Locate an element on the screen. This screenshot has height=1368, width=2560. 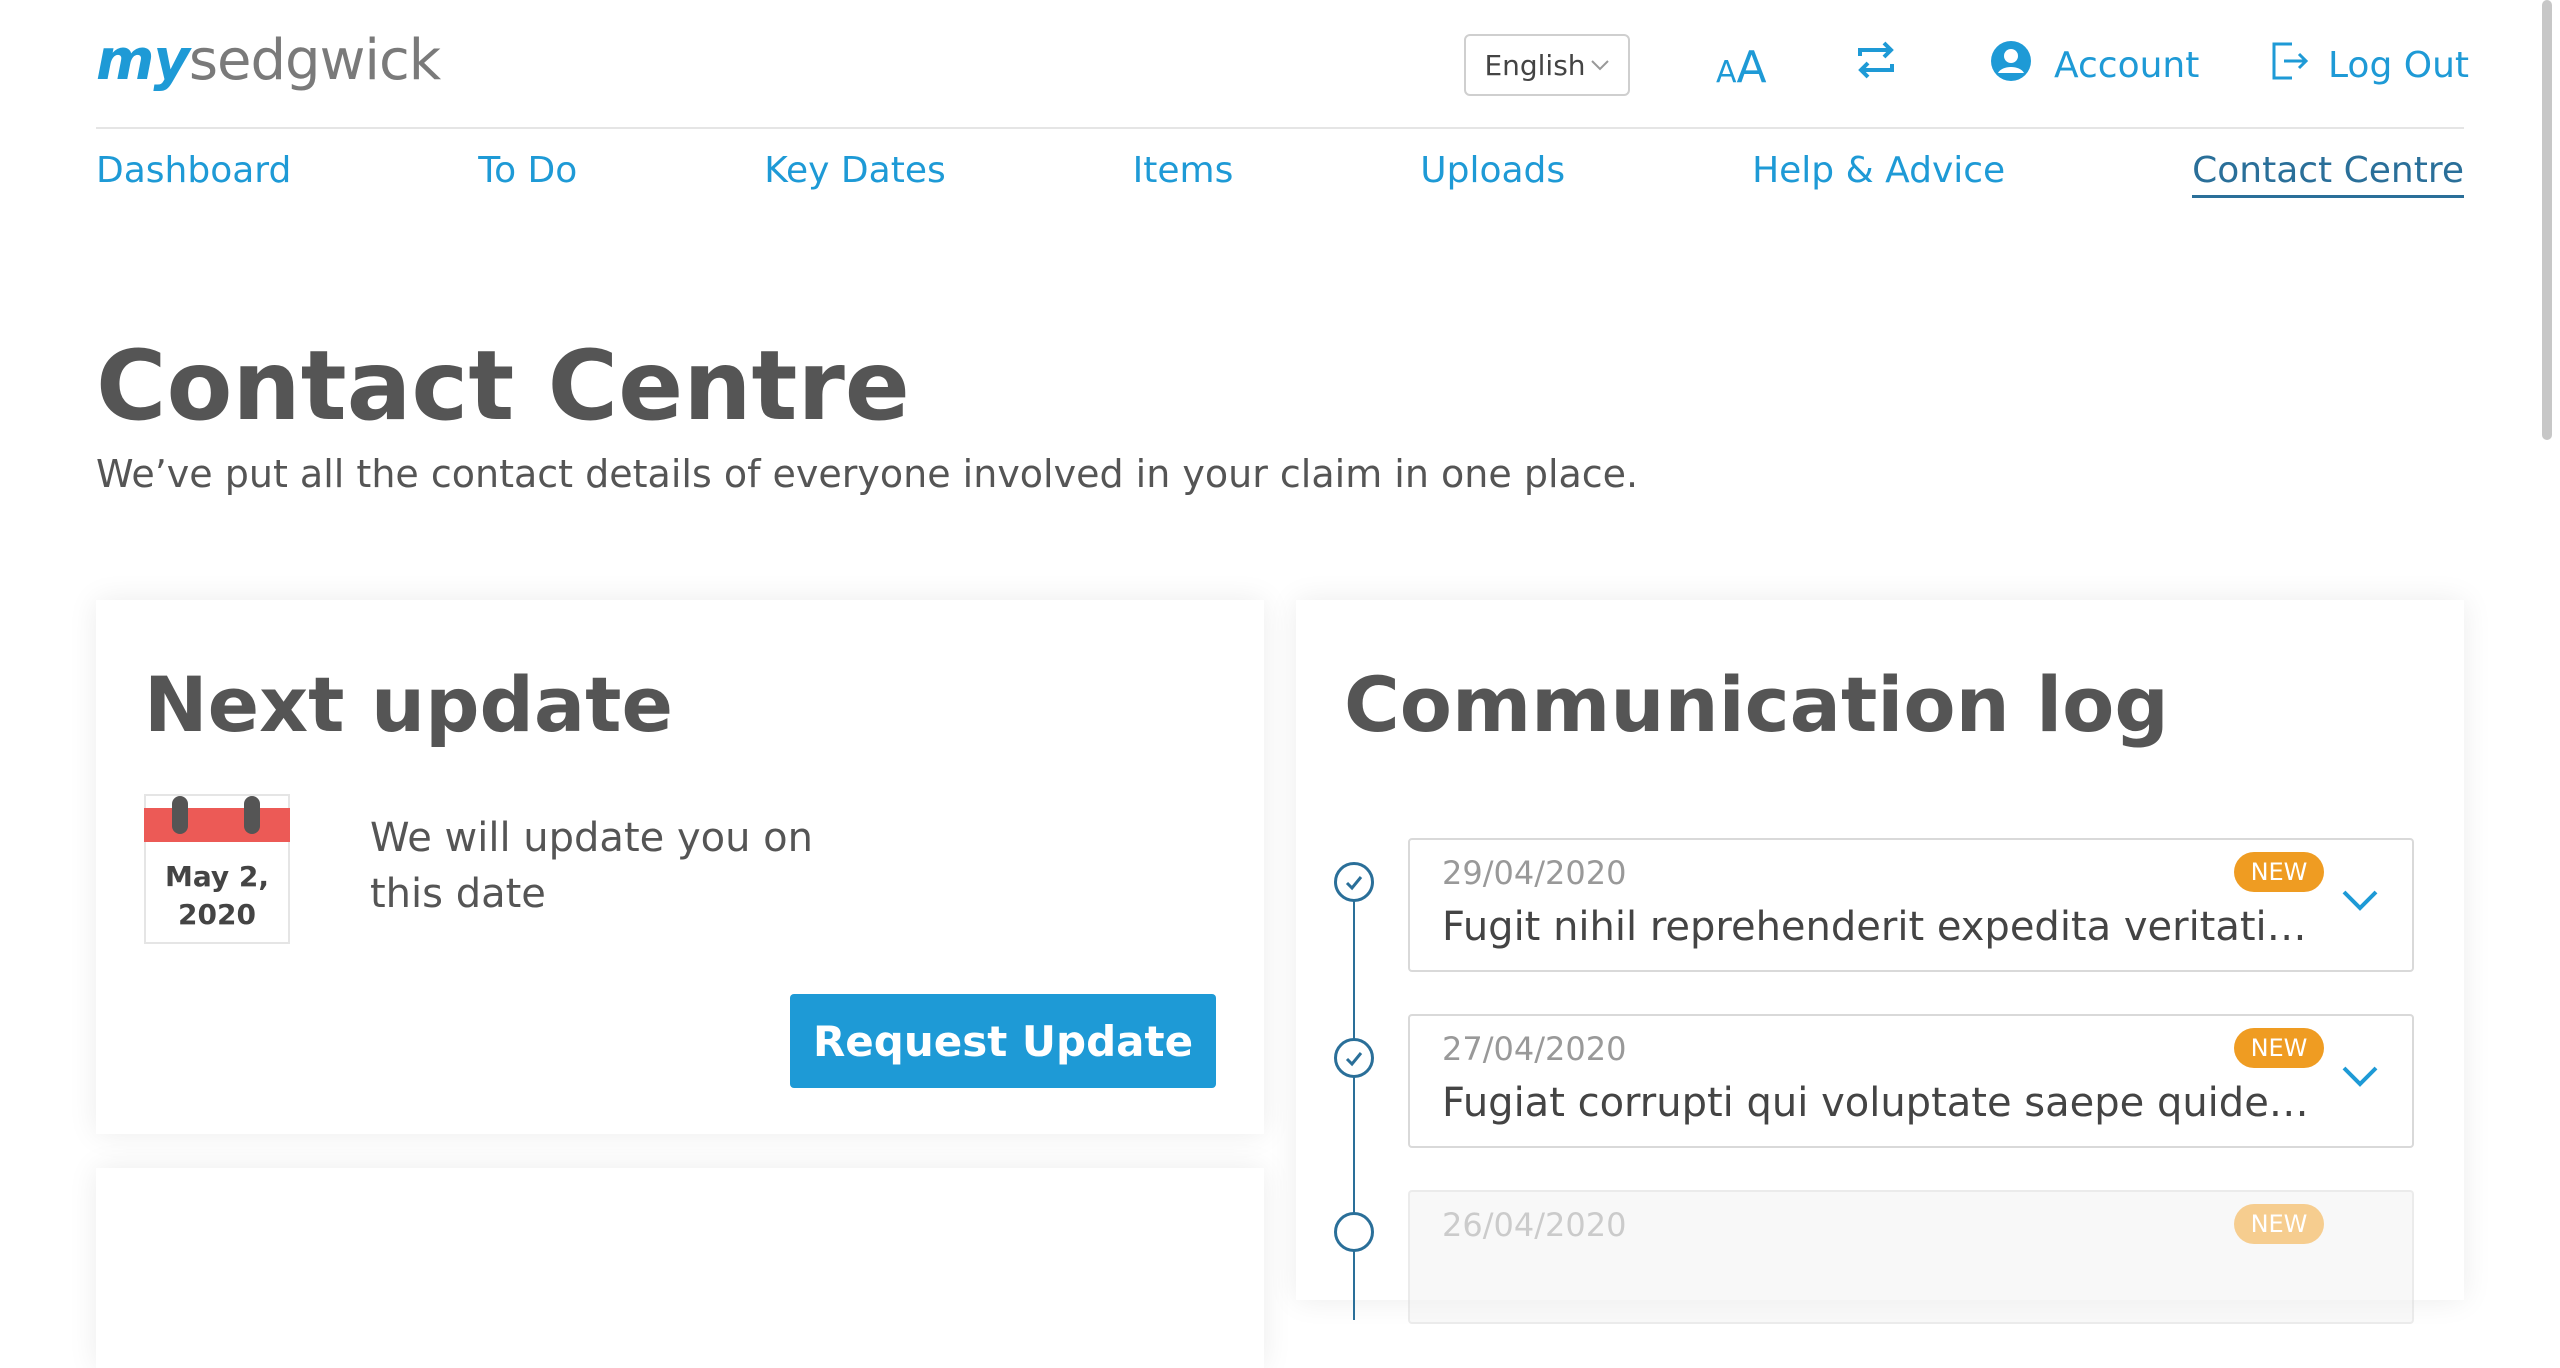
font-size-icon: AA is located at coordinates (1741, 67).